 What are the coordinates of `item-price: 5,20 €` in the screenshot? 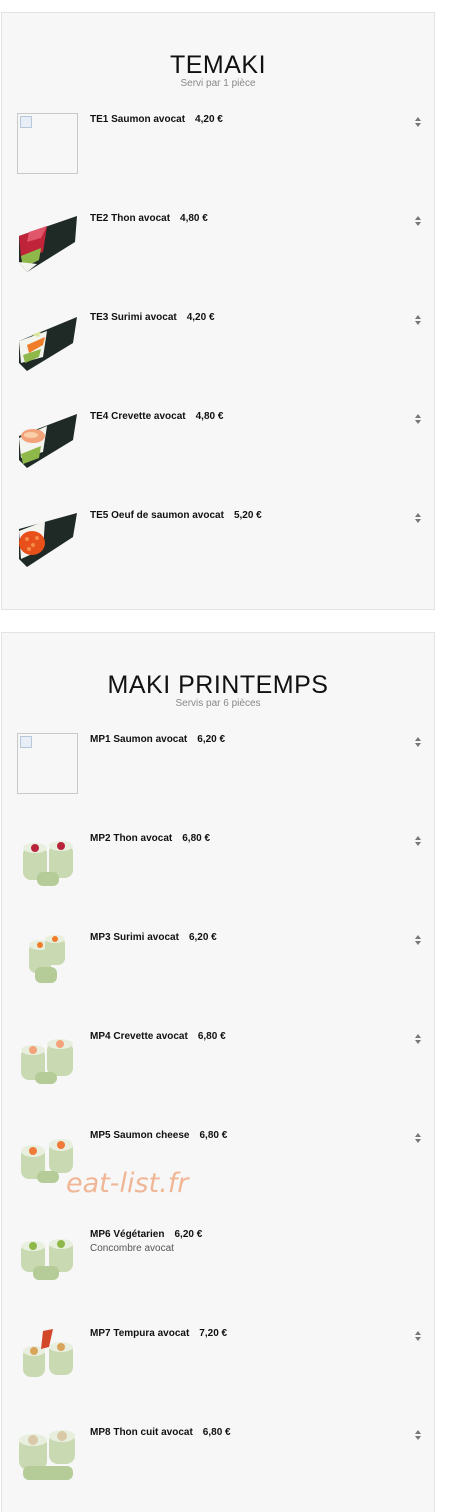 It's located at (247, 515).